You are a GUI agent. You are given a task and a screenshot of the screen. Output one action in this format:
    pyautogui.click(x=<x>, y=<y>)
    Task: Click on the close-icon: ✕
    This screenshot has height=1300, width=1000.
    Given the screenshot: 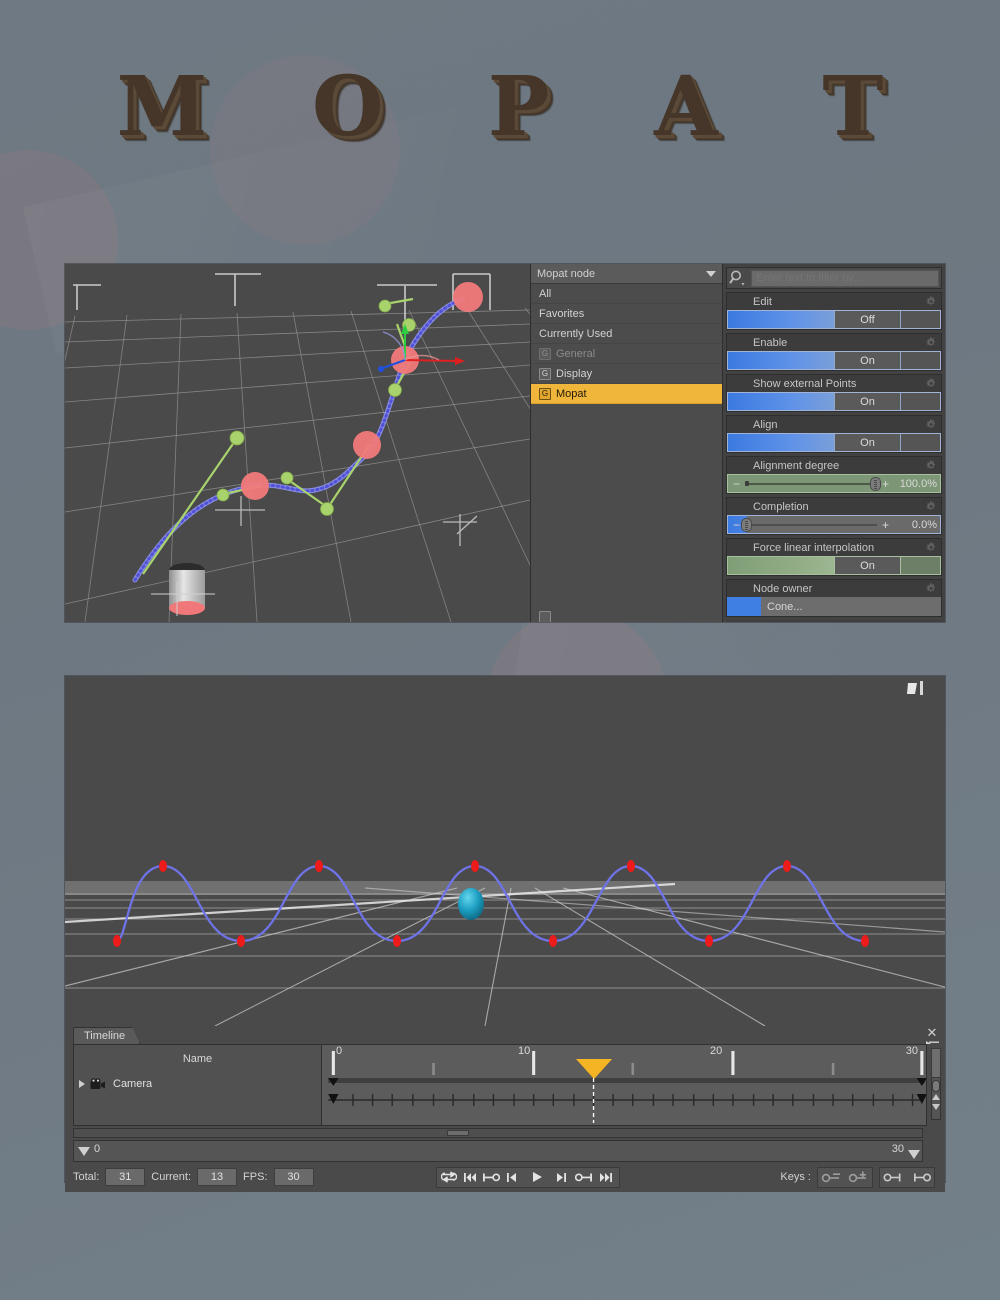 What is the action you would take?
    pyautogui.click(x=932, y=1032)
    